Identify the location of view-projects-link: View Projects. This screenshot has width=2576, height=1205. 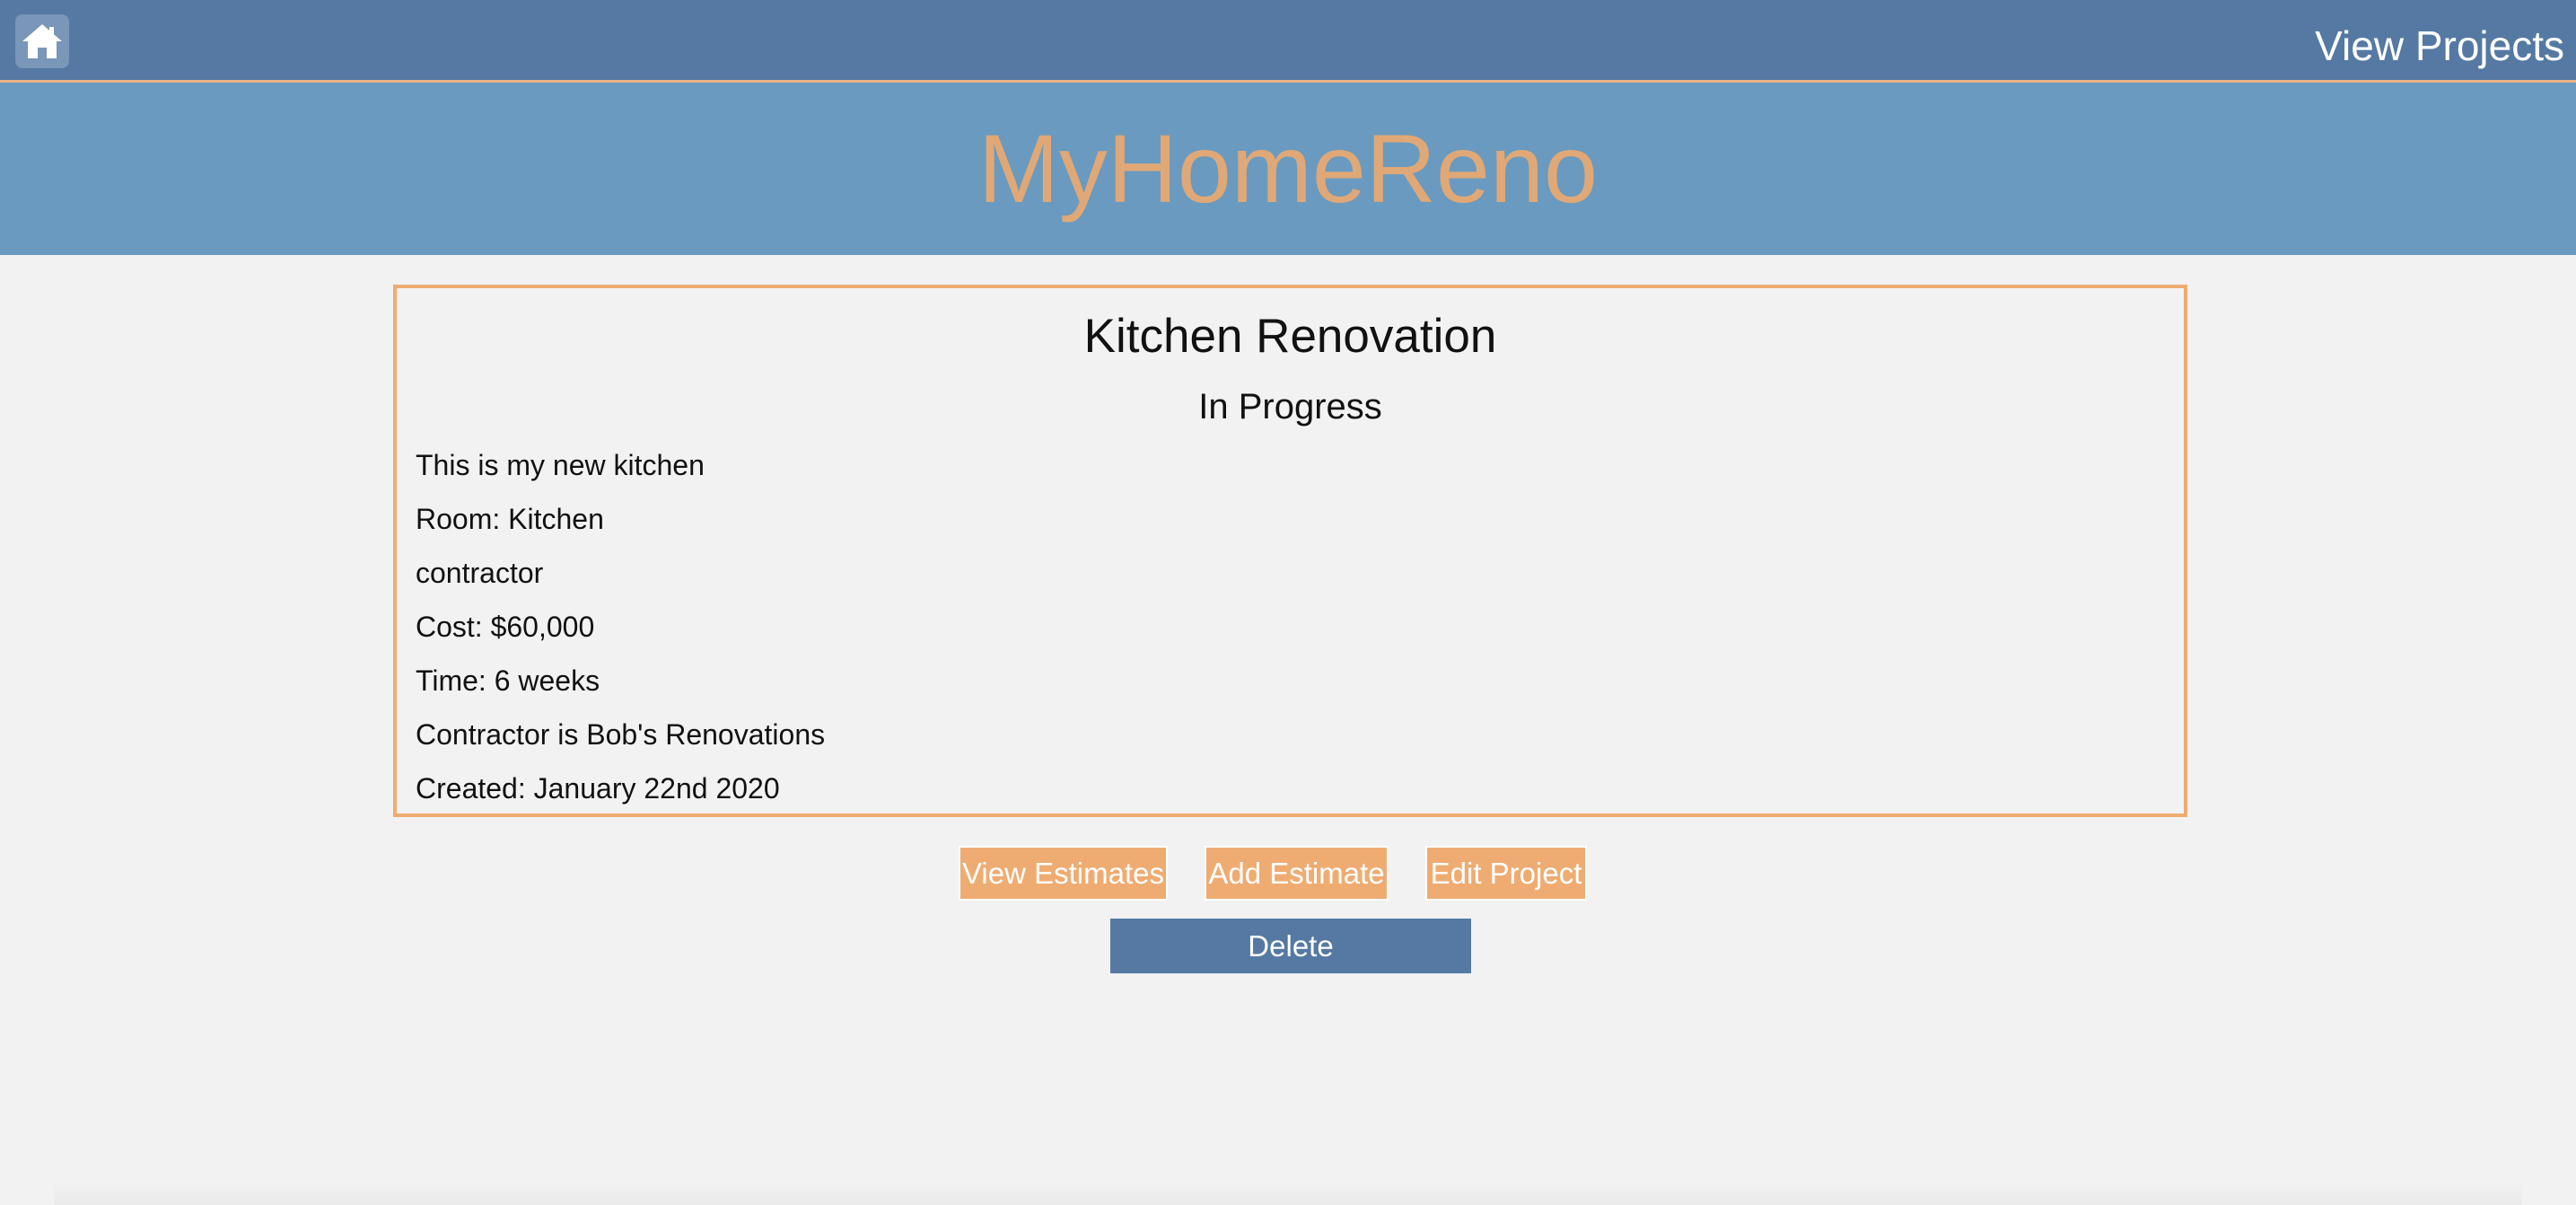
(2439, 47).